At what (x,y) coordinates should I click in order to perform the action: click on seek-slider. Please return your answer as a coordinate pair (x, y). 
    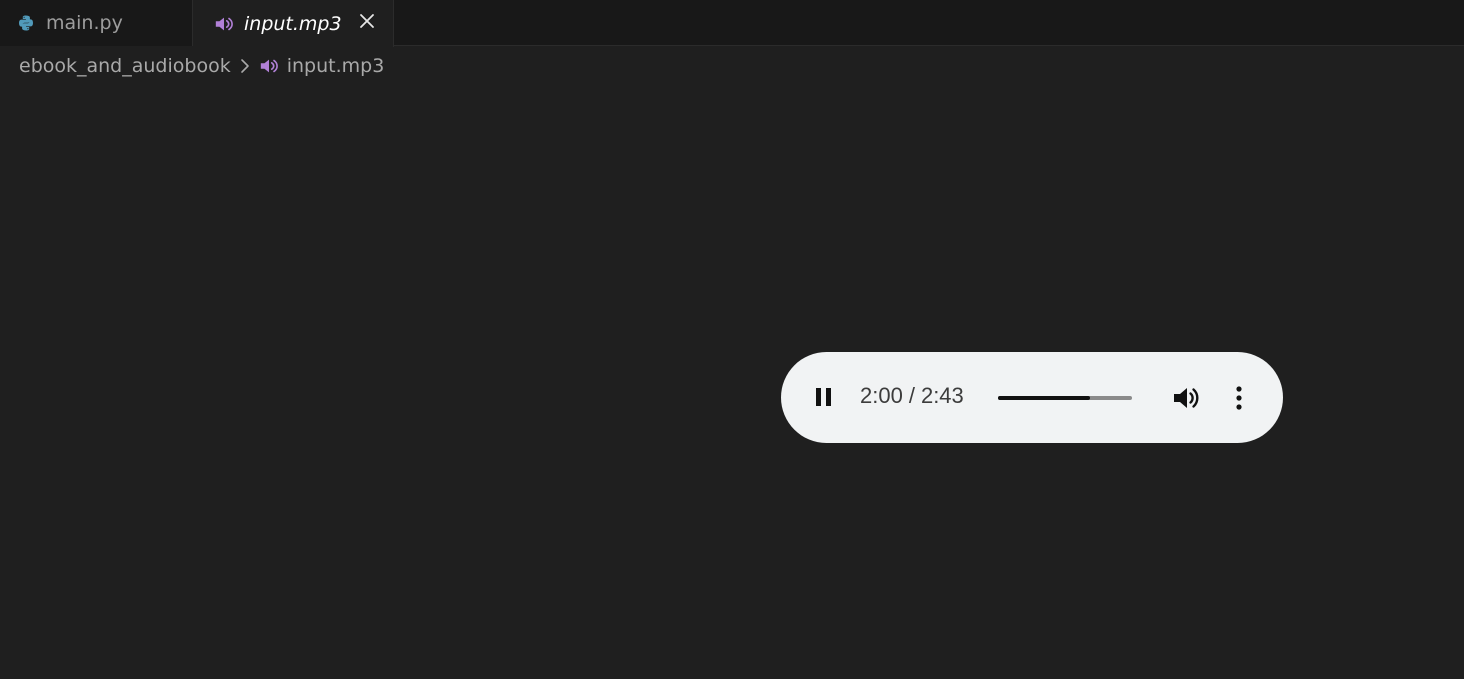
    Looking at the image, I should click on (1065, 398).